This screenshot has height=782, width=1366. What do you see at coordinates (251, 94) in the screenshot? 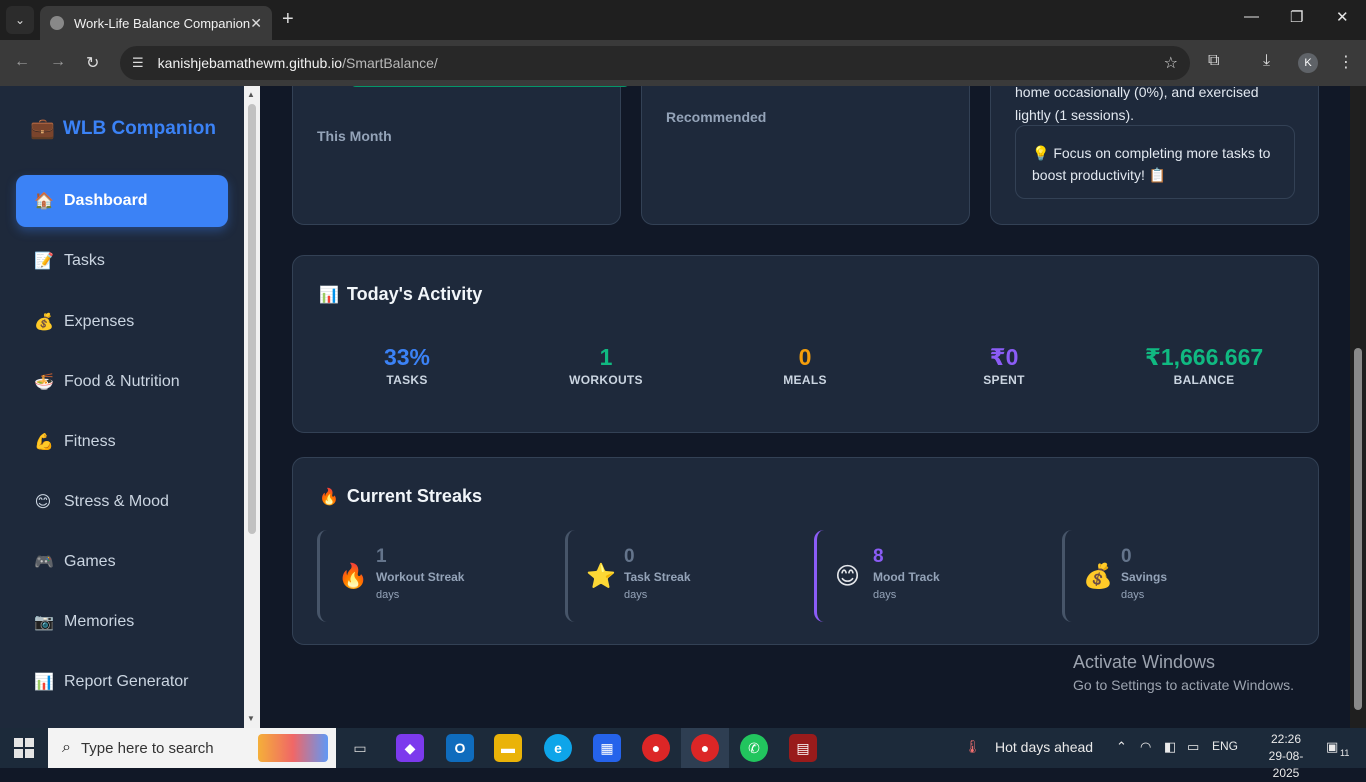
I see `scroll-up-icon: ▲` at bounding box center [251, 94].